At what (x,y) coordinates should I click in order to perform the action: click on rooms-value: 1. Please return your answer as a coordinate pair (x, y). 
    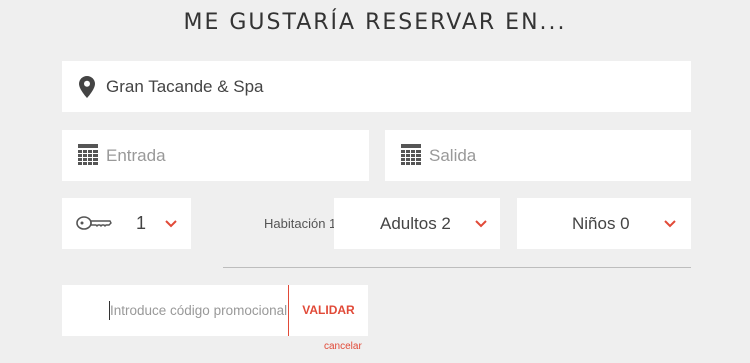
    Looking at the image, I should click on (141, 223).